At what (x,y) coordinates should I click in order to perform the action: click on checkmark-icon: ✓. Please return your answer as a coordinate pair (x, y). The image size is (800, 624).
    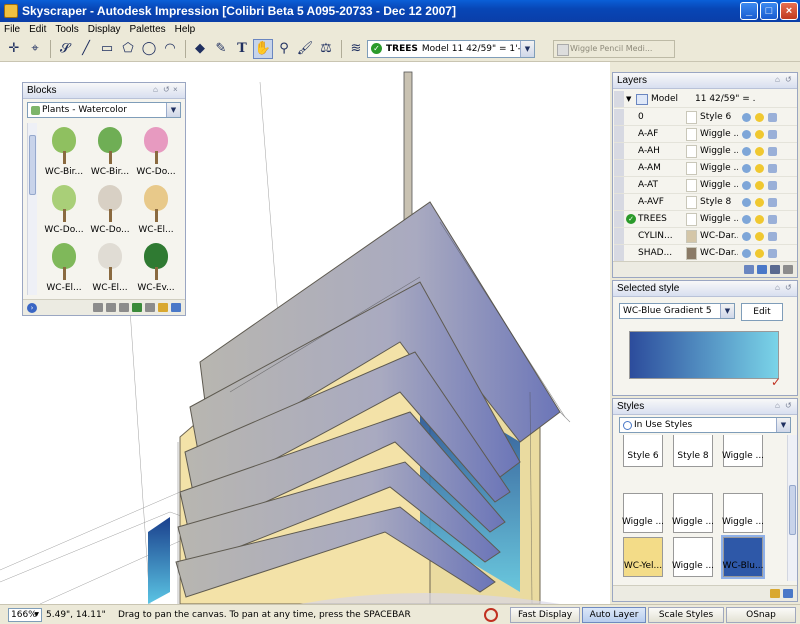
    Looking at the image, I should click on (776, 382).